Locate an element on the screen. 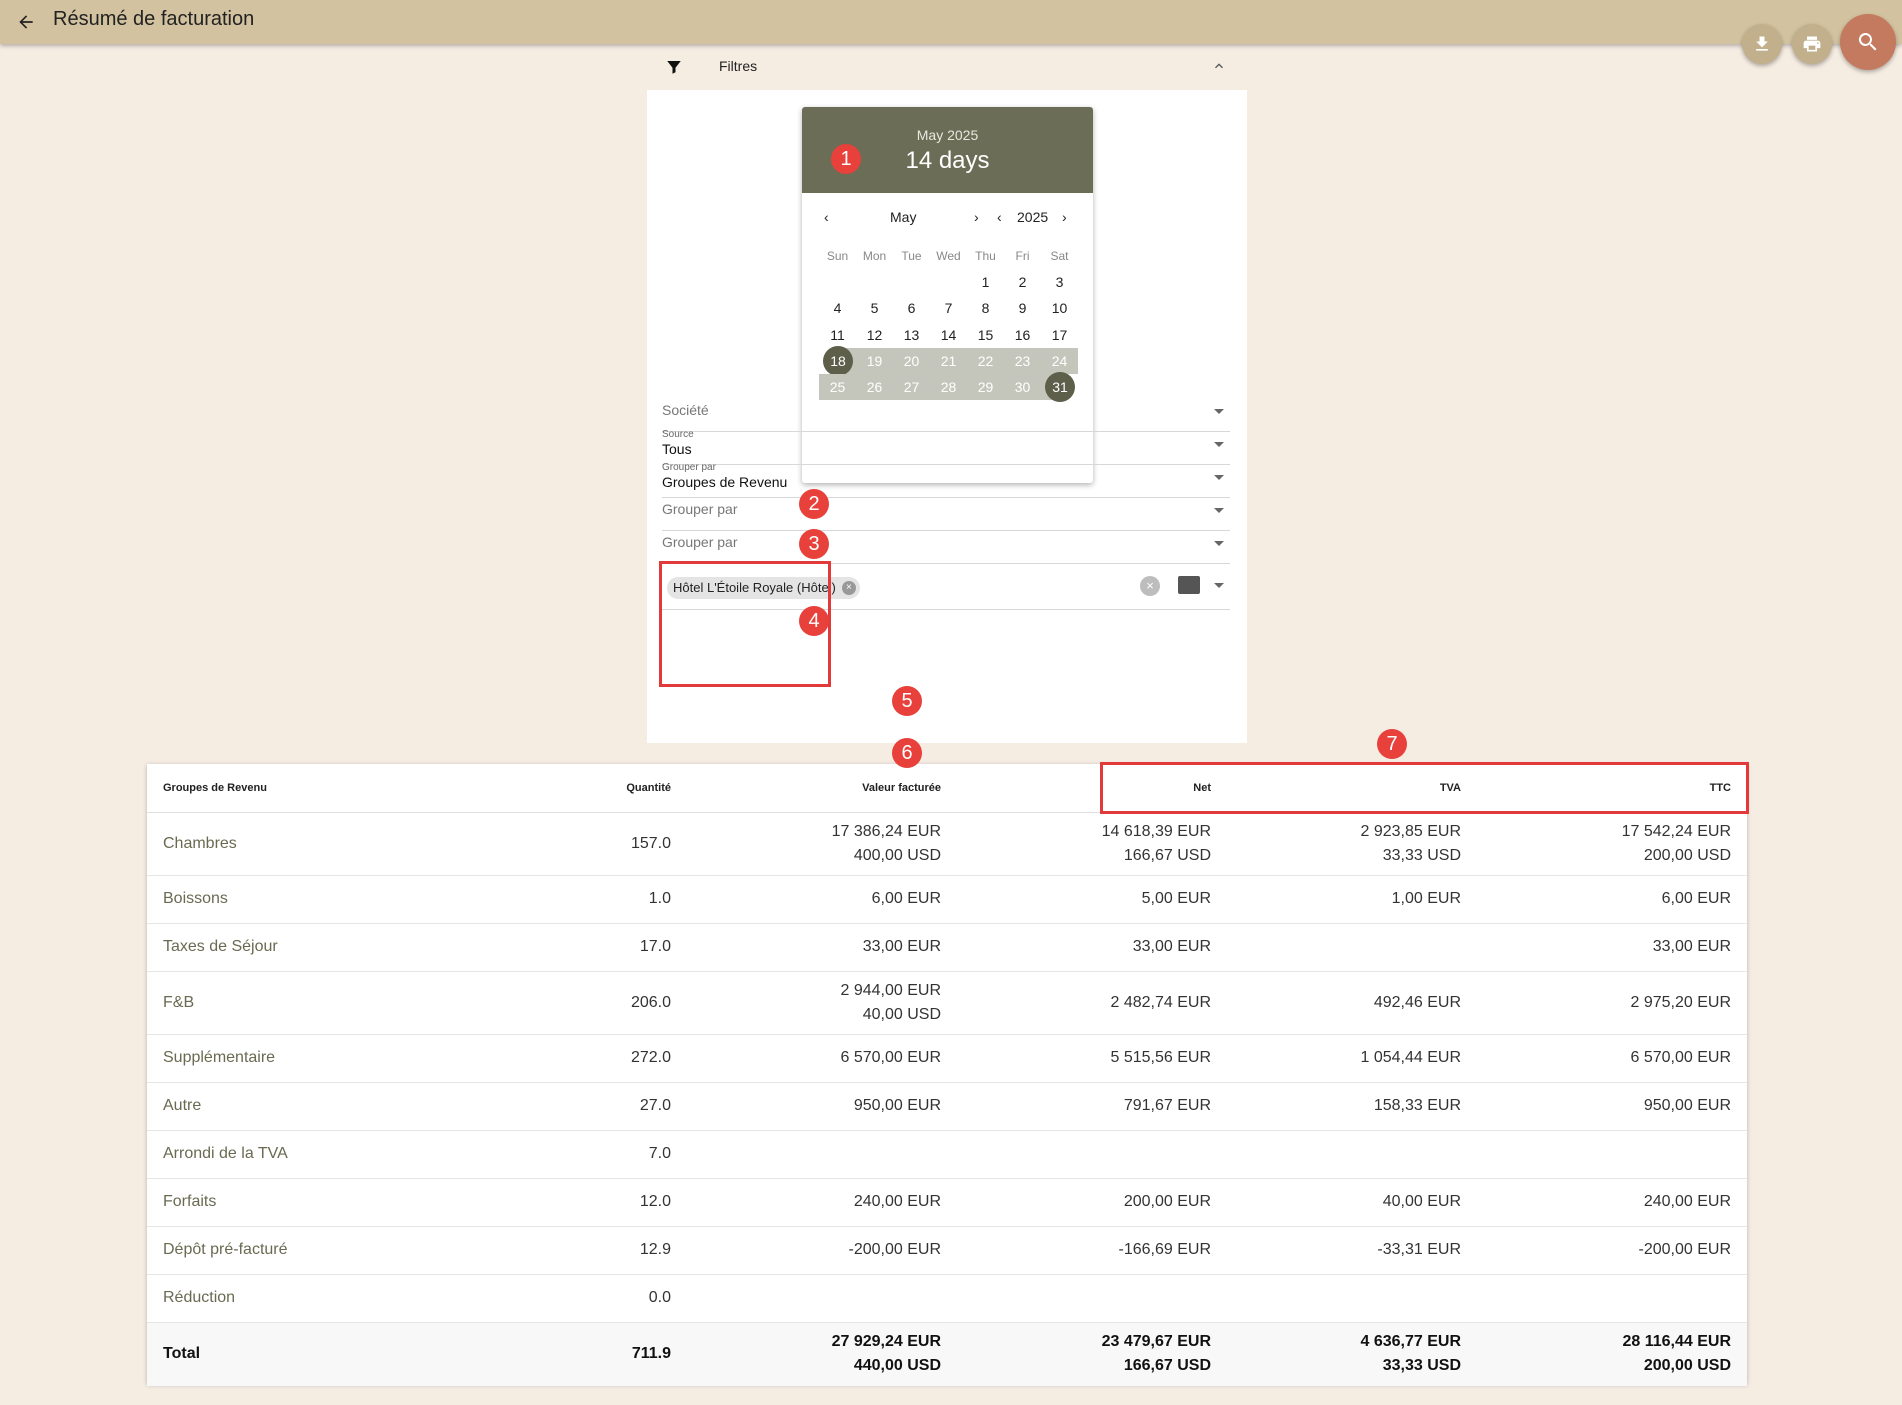 The image size is (1902, 1405). row-valeur: 33,00 EUR is located at coordinates (822, 947).